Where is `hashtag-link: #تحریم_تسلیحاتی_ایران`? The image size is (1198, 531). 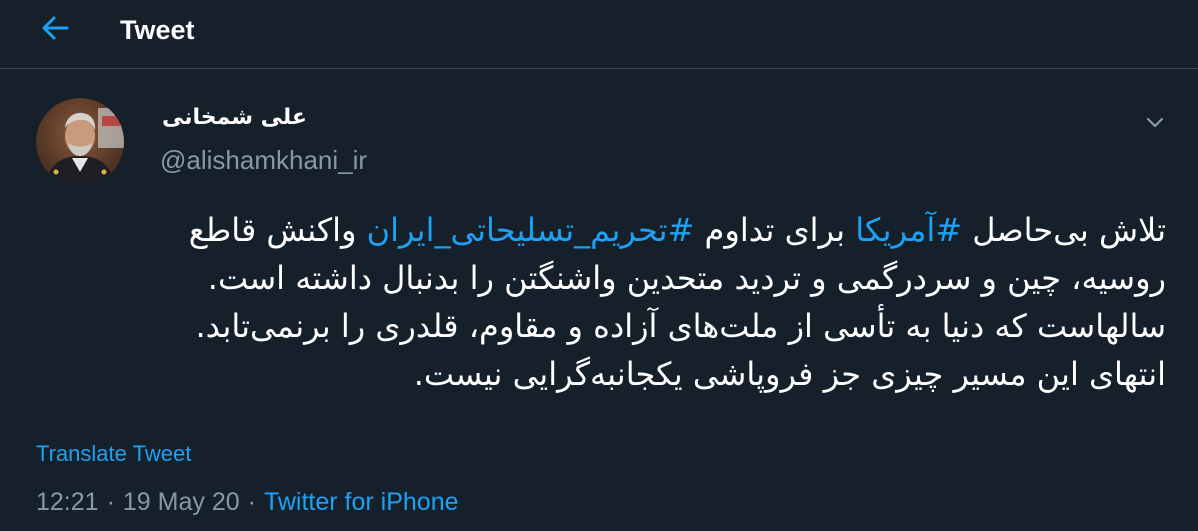 hashtag-link: #تحریم_تسلیحاتی_ایران is located at coordinates (531, 230).